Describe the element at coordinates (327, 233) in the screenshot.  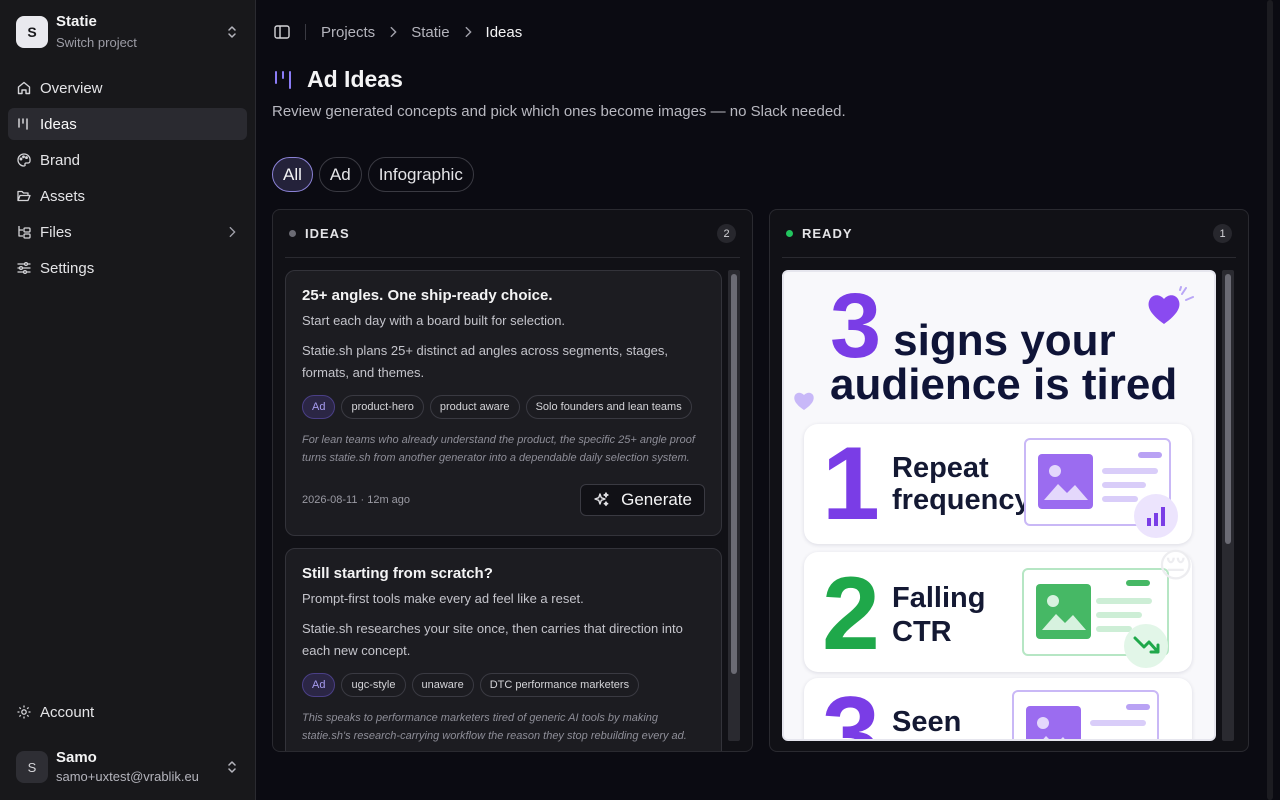
I see `column-title: IDEAS` at that location.